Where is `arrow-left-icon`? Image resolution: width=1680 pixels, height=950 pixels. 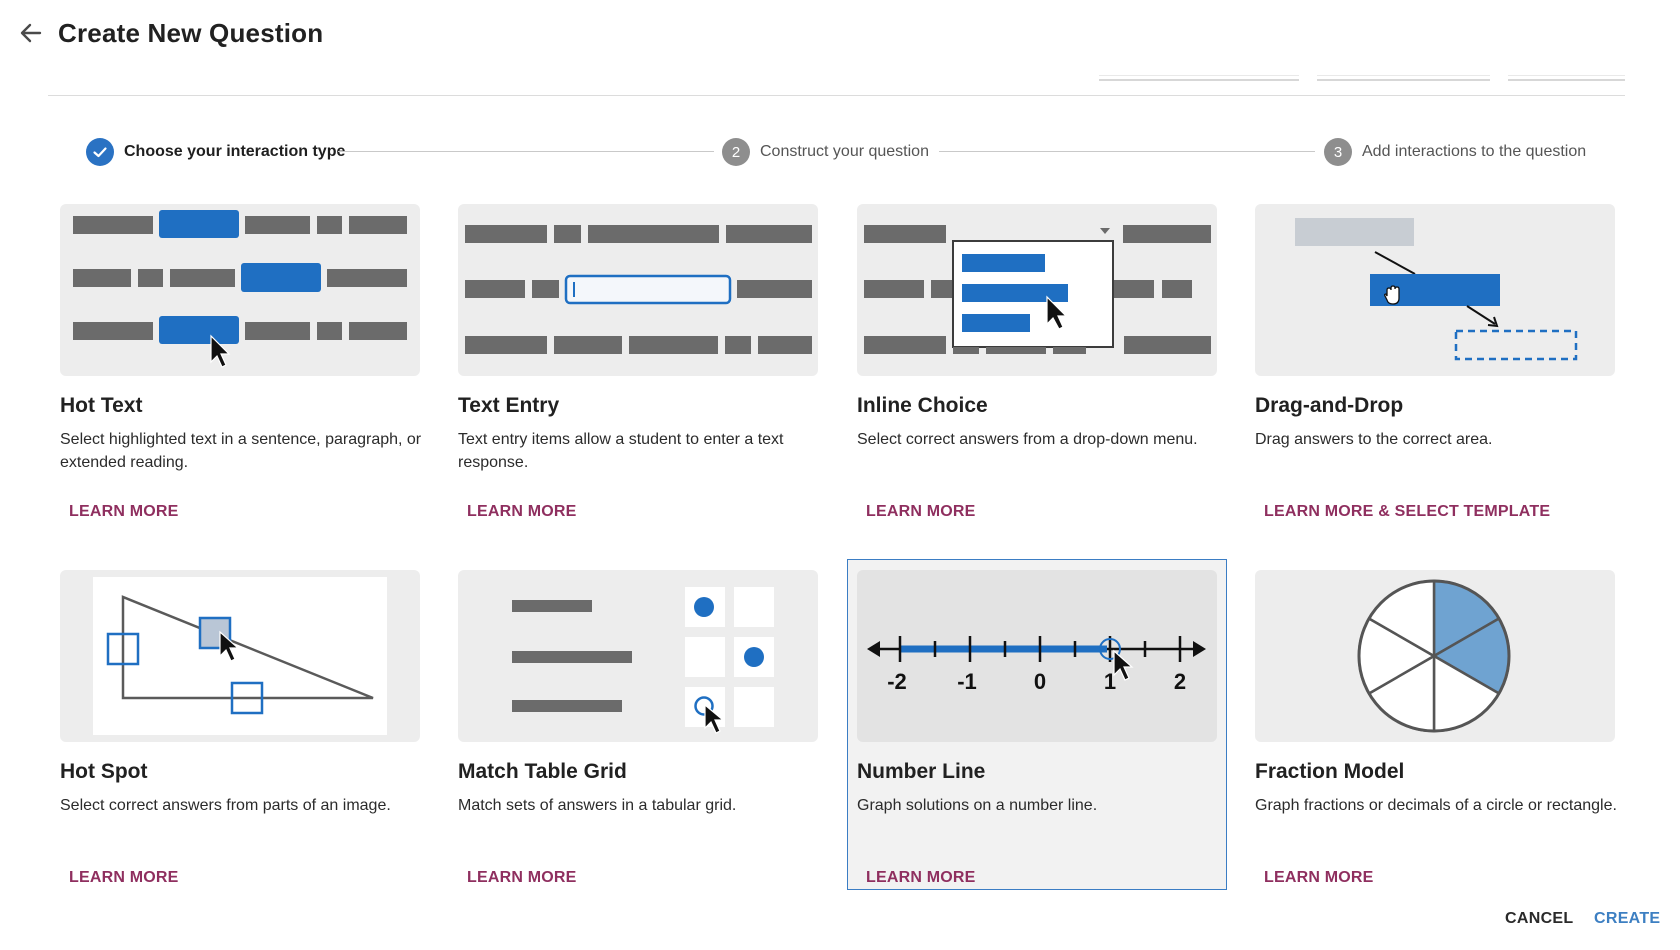 arrow-left-icon is located at coordinates (31, 33).